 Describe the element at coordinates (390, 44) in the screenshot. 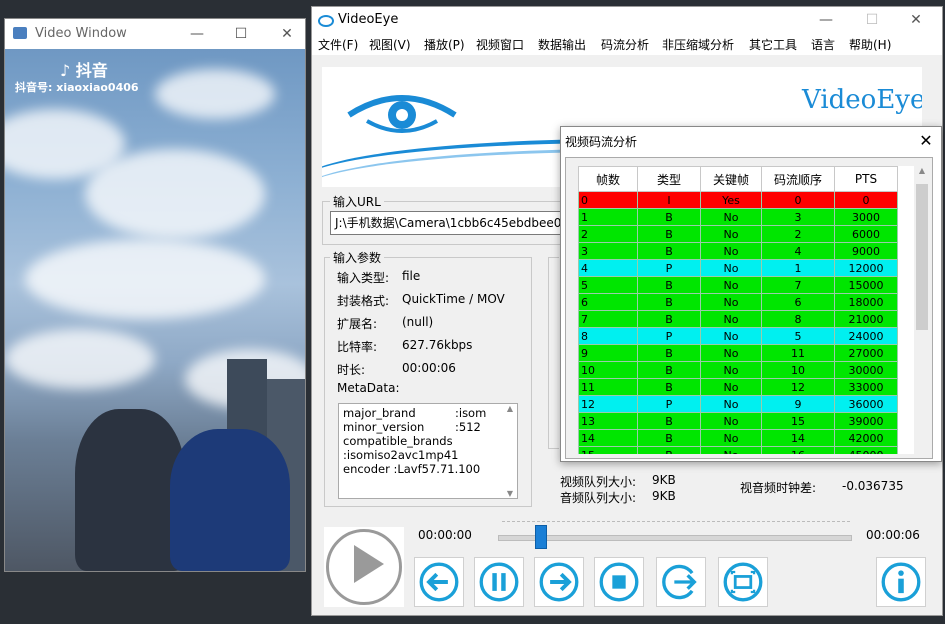

I see `menu-item-1: 视图(V)` at that location.